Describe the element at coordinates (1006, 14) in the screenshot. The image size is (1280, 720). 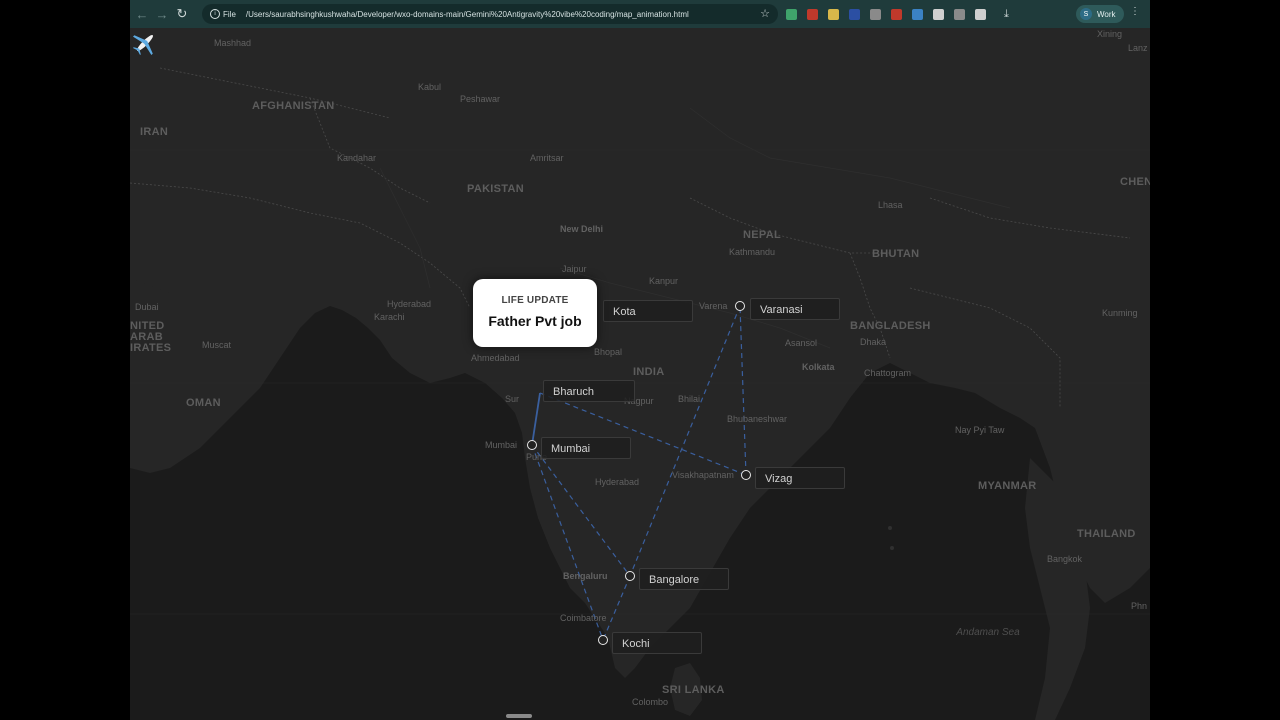
I see `download-icon: ⤓` at that location.